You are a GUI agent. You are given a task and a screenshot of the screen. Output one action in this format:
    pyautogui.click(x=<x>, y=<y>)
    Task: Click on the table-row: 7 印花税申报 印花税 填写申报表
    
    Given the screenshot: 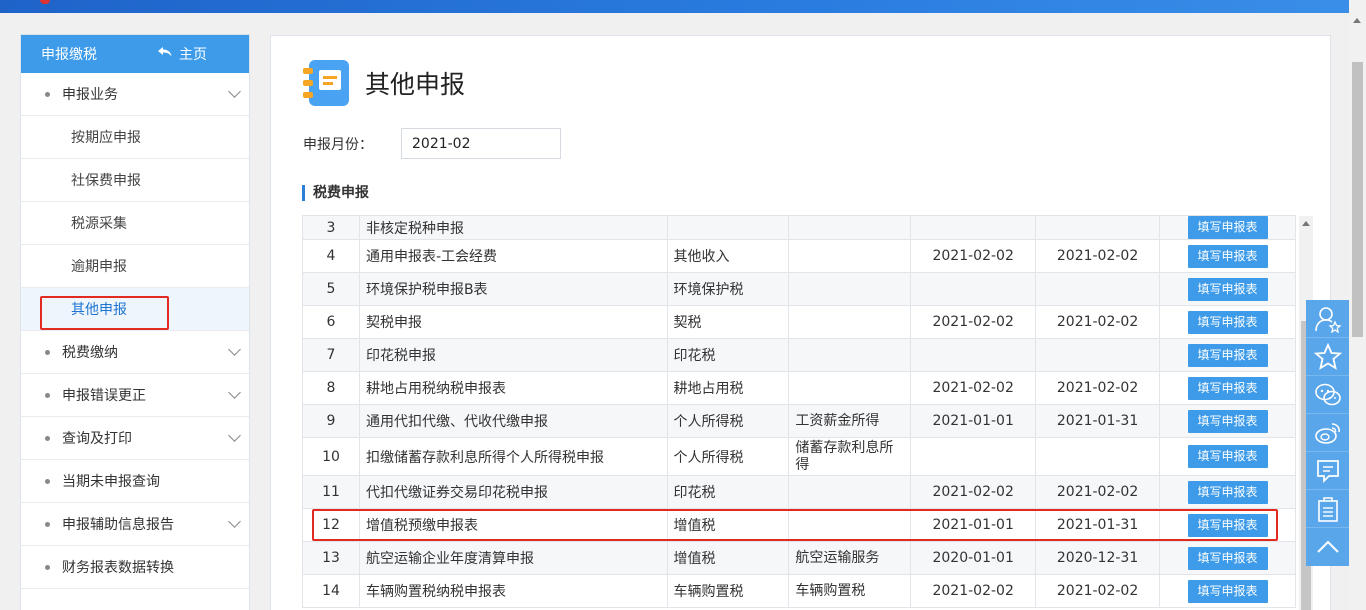 What is the action you would take?
    pyautogui.click(x=799, y=355)
    